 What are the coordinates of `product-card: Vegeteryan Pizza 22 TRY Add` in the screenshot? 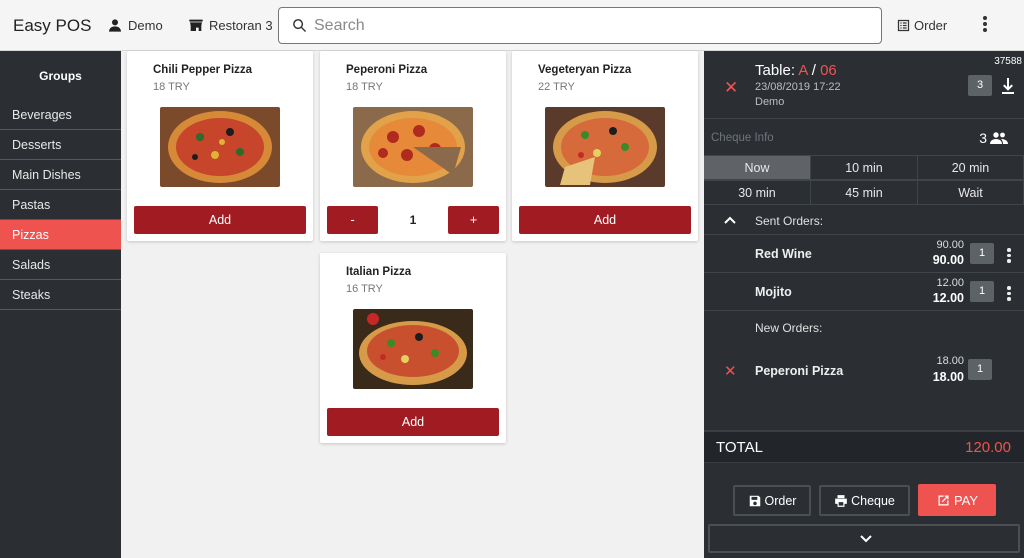 It's located at (605, 146).